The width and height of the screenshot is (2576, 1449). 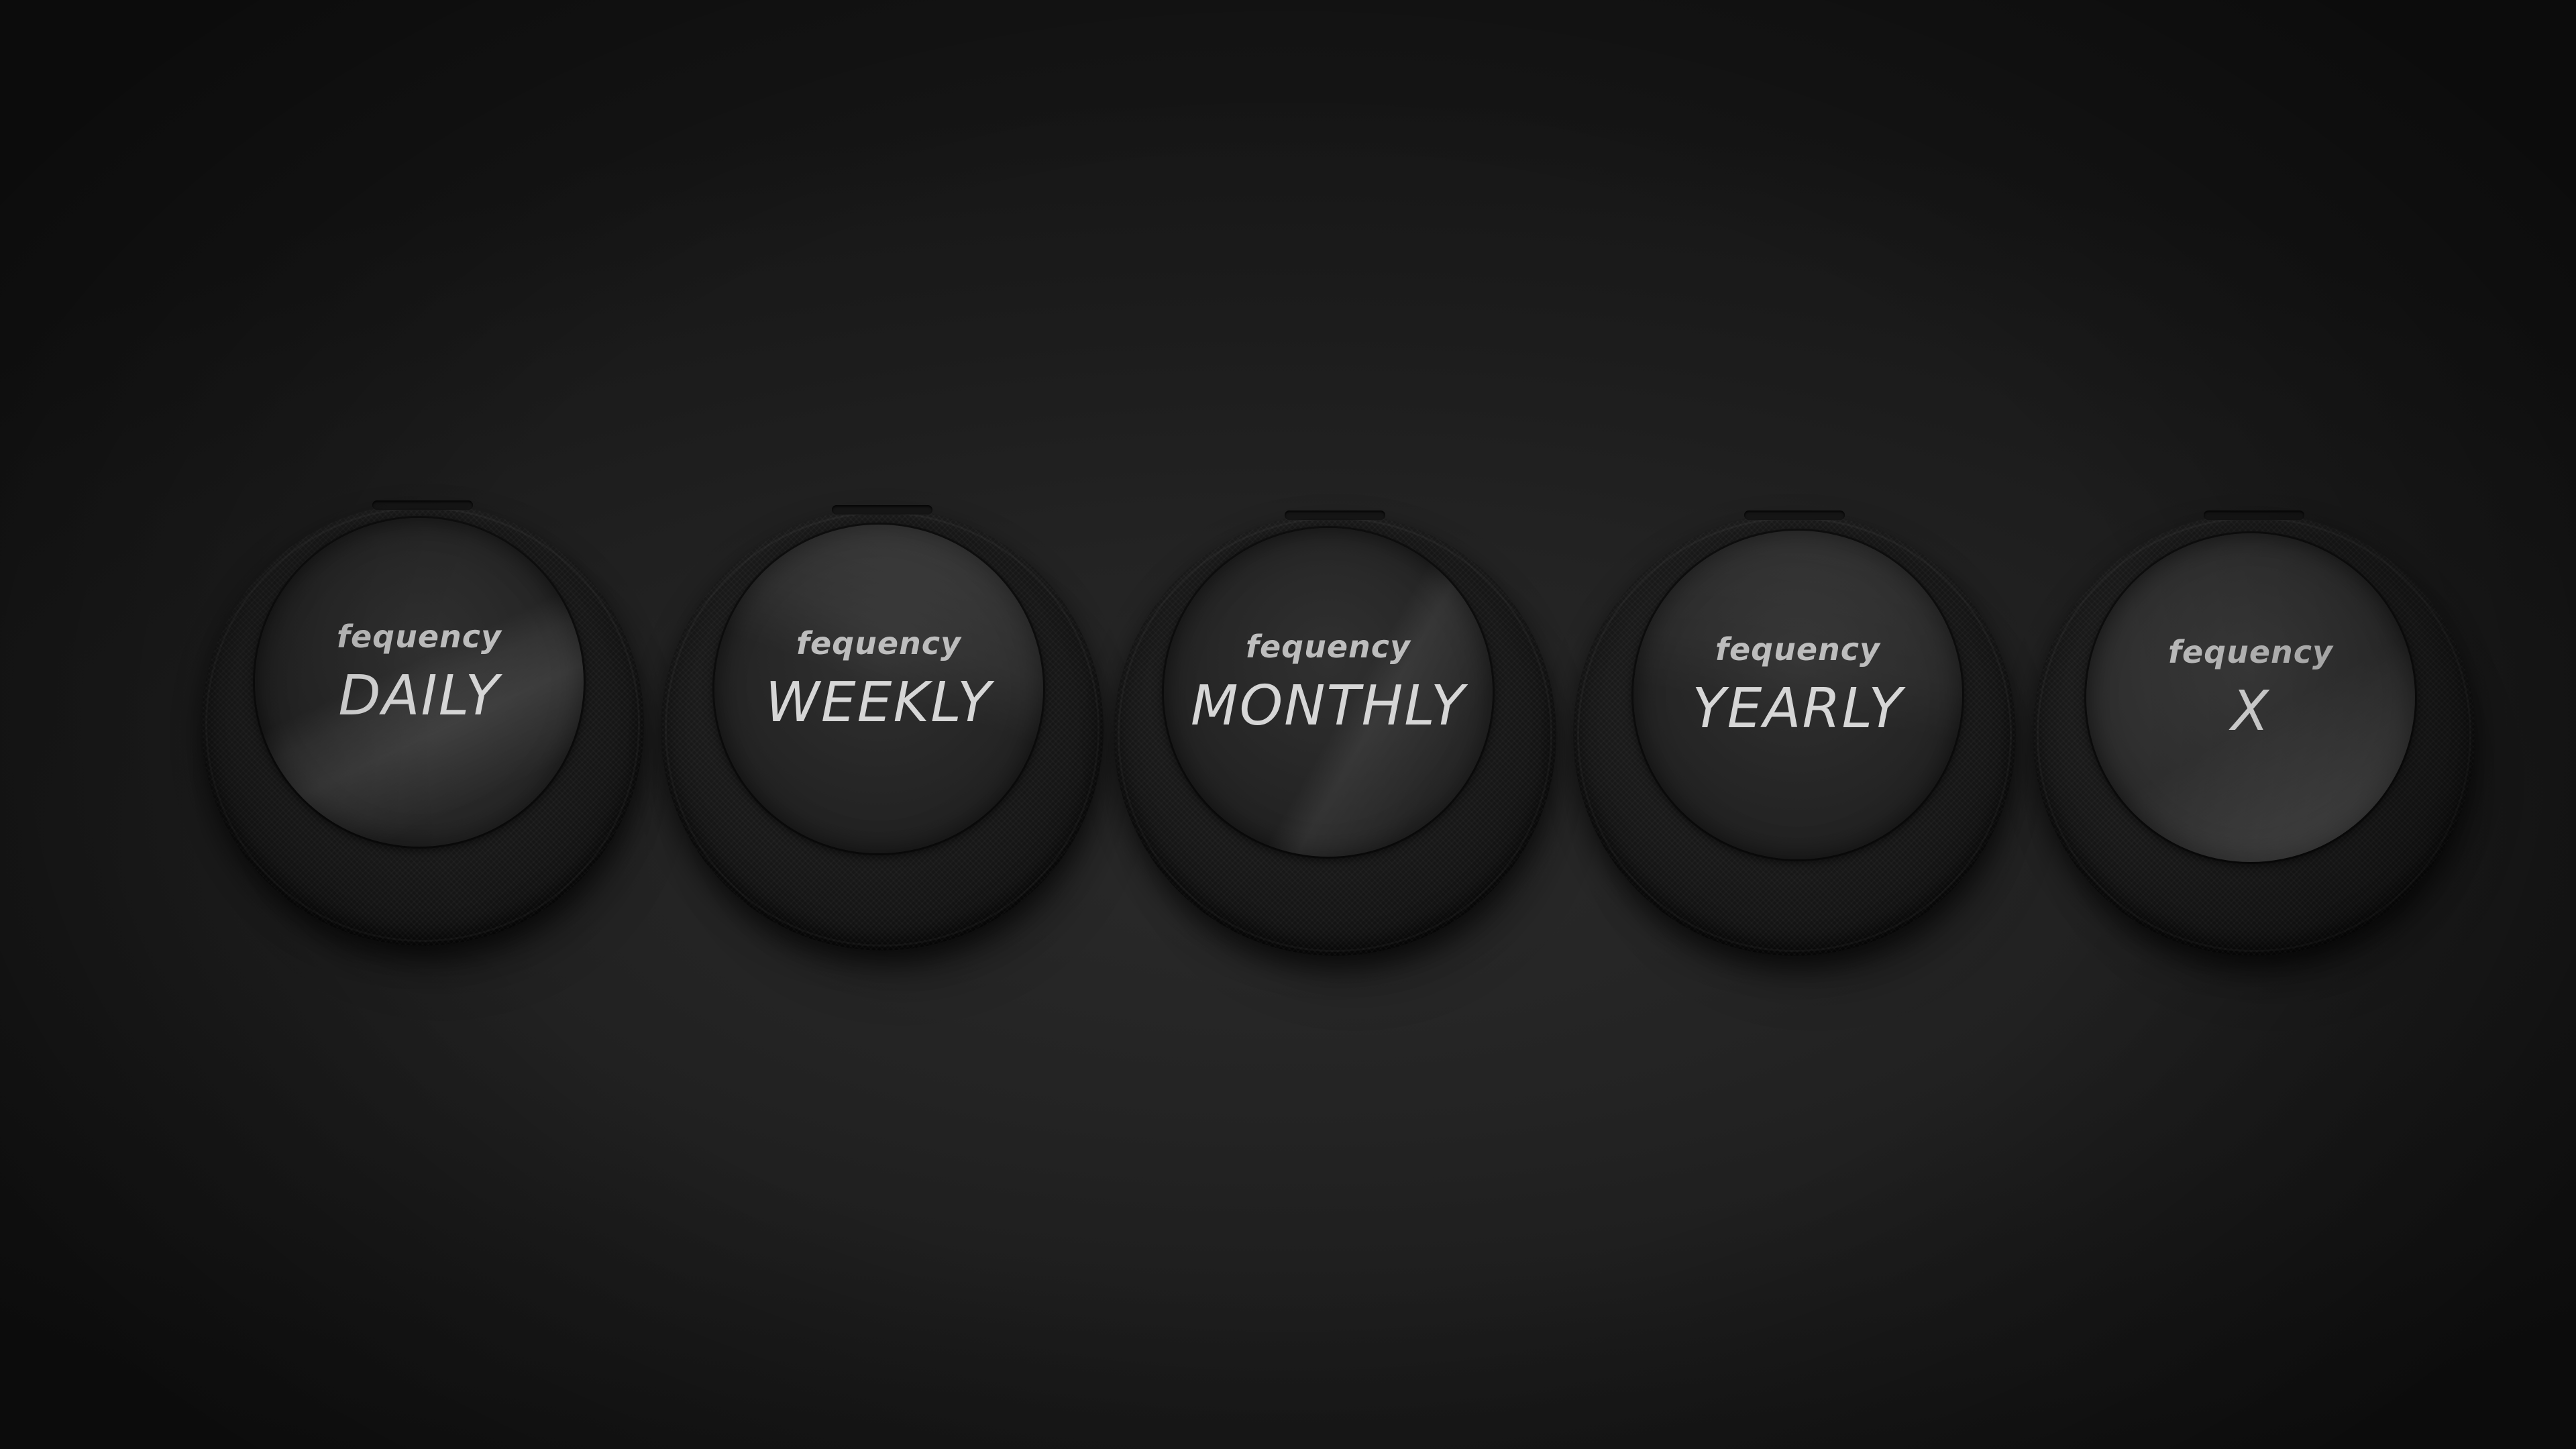 I want to click on mode-label: WEEKLY, so click(x=879, y=703).